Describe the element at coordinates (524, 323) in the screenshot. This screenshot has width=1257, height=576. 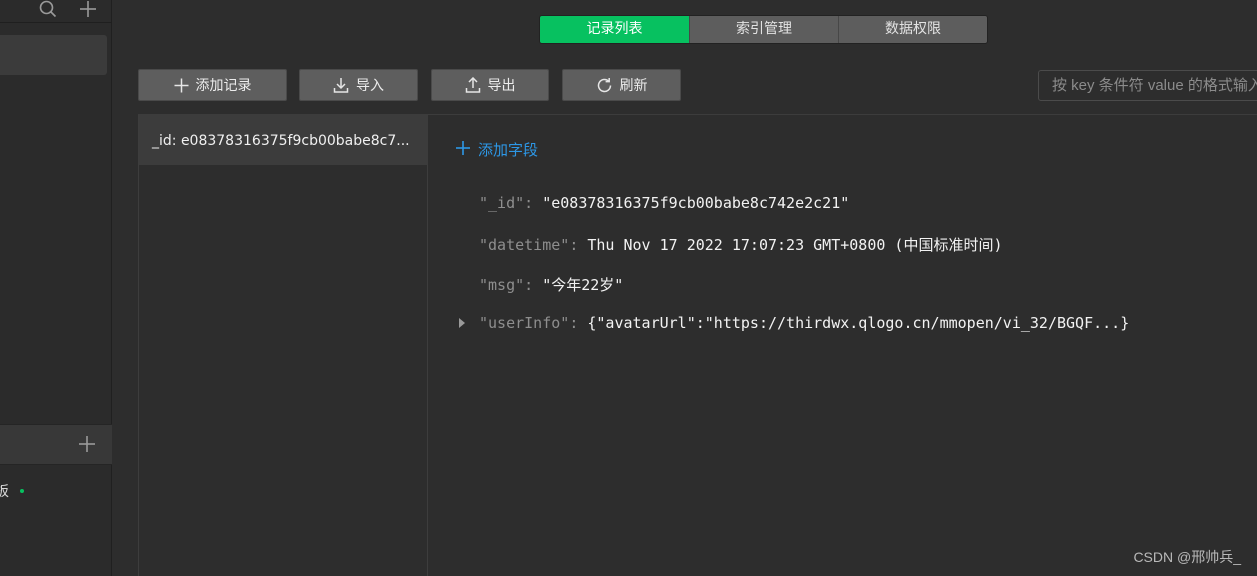
I see `field-key: "userInfo"` at that location.